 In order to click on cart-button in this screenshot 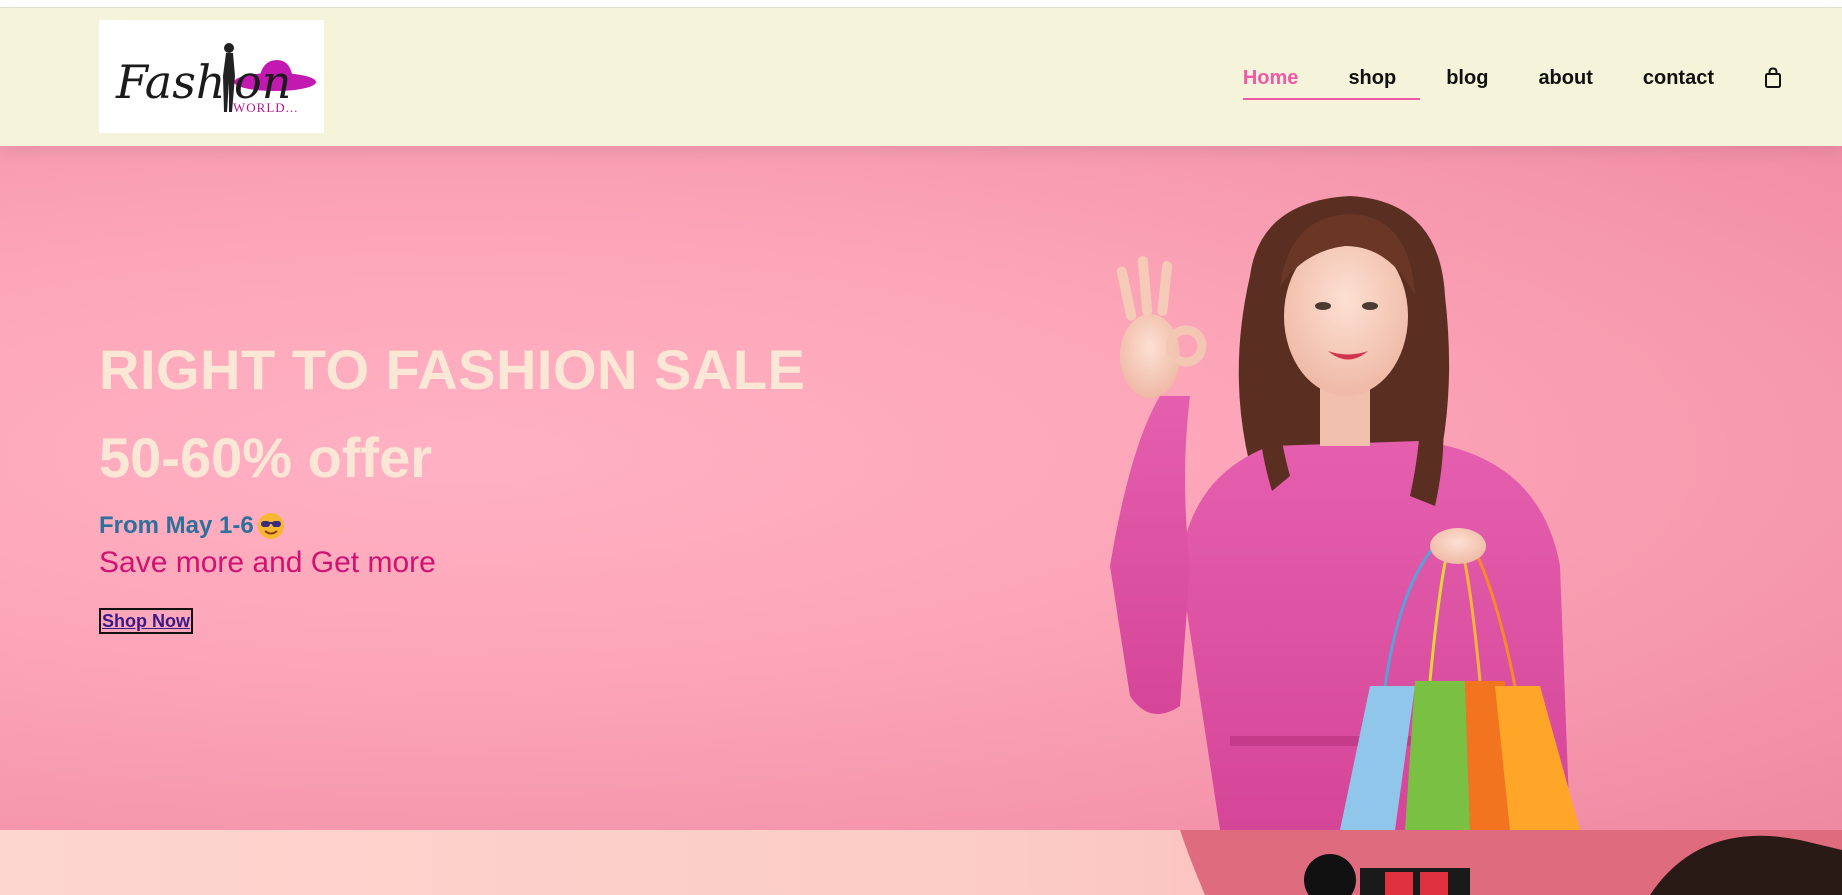, I will do `click(1773, 78)`.